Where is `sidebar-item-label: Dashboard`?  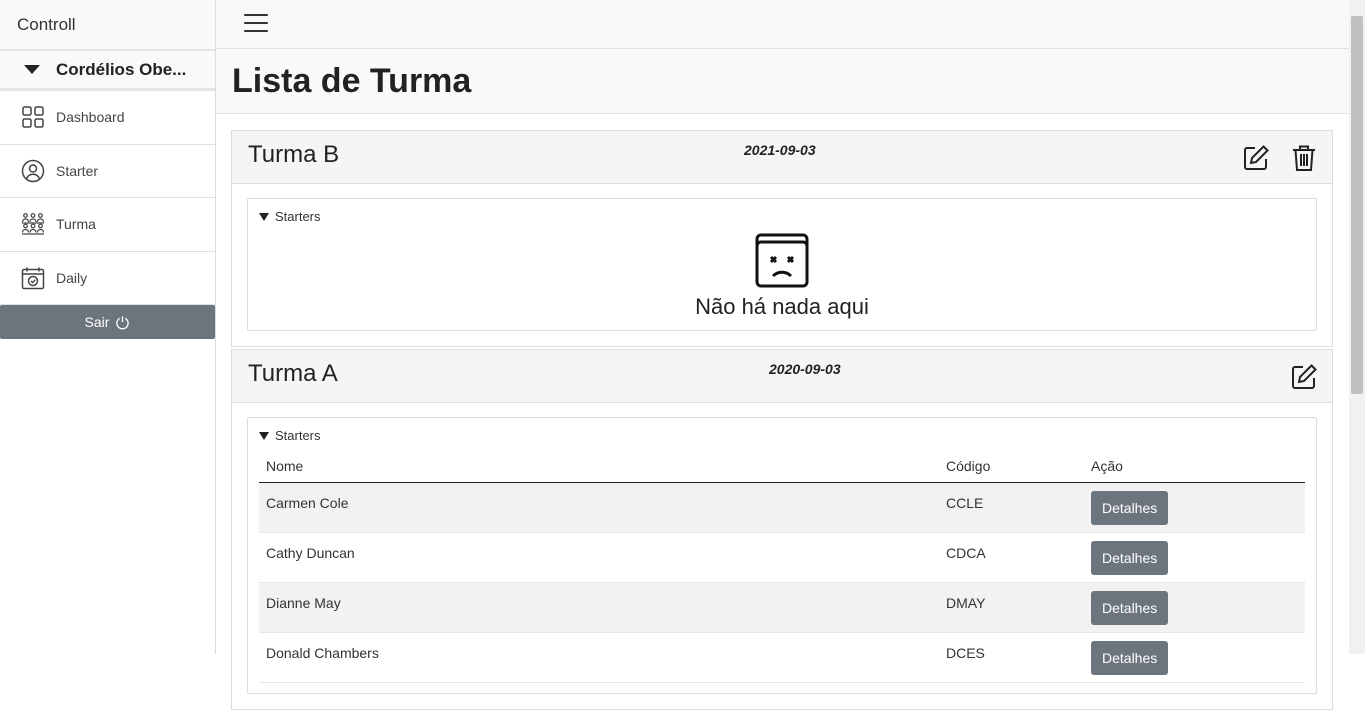 sidebar-item-label: Dashboard is located at coordinates (90, 117).